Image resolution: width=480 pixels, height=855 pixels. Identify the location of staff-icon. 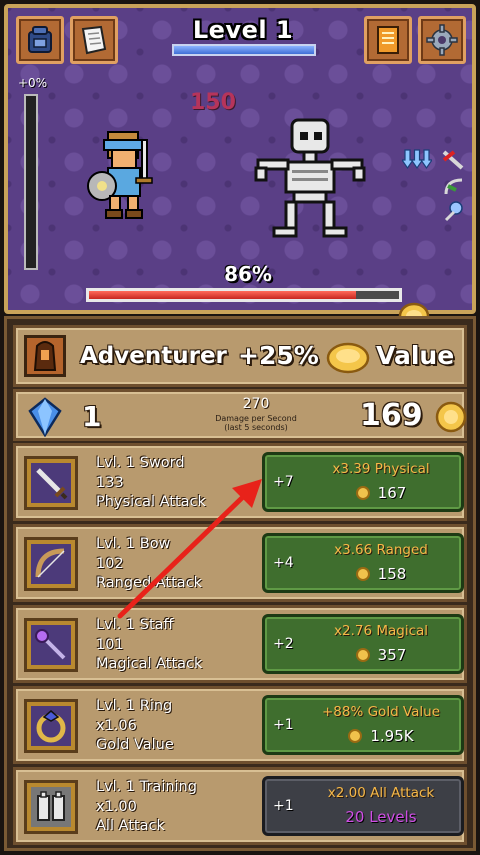
(50, 644).